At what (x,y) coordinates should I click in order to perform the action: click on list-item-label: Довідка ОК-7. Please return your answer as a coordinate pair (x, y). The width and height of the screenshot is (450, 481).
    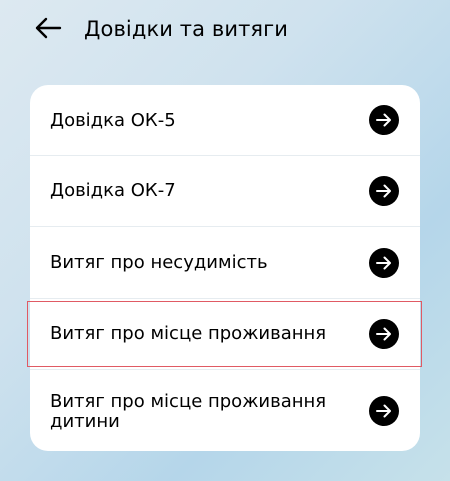
    Looking at the image, I should click on (113, 190).